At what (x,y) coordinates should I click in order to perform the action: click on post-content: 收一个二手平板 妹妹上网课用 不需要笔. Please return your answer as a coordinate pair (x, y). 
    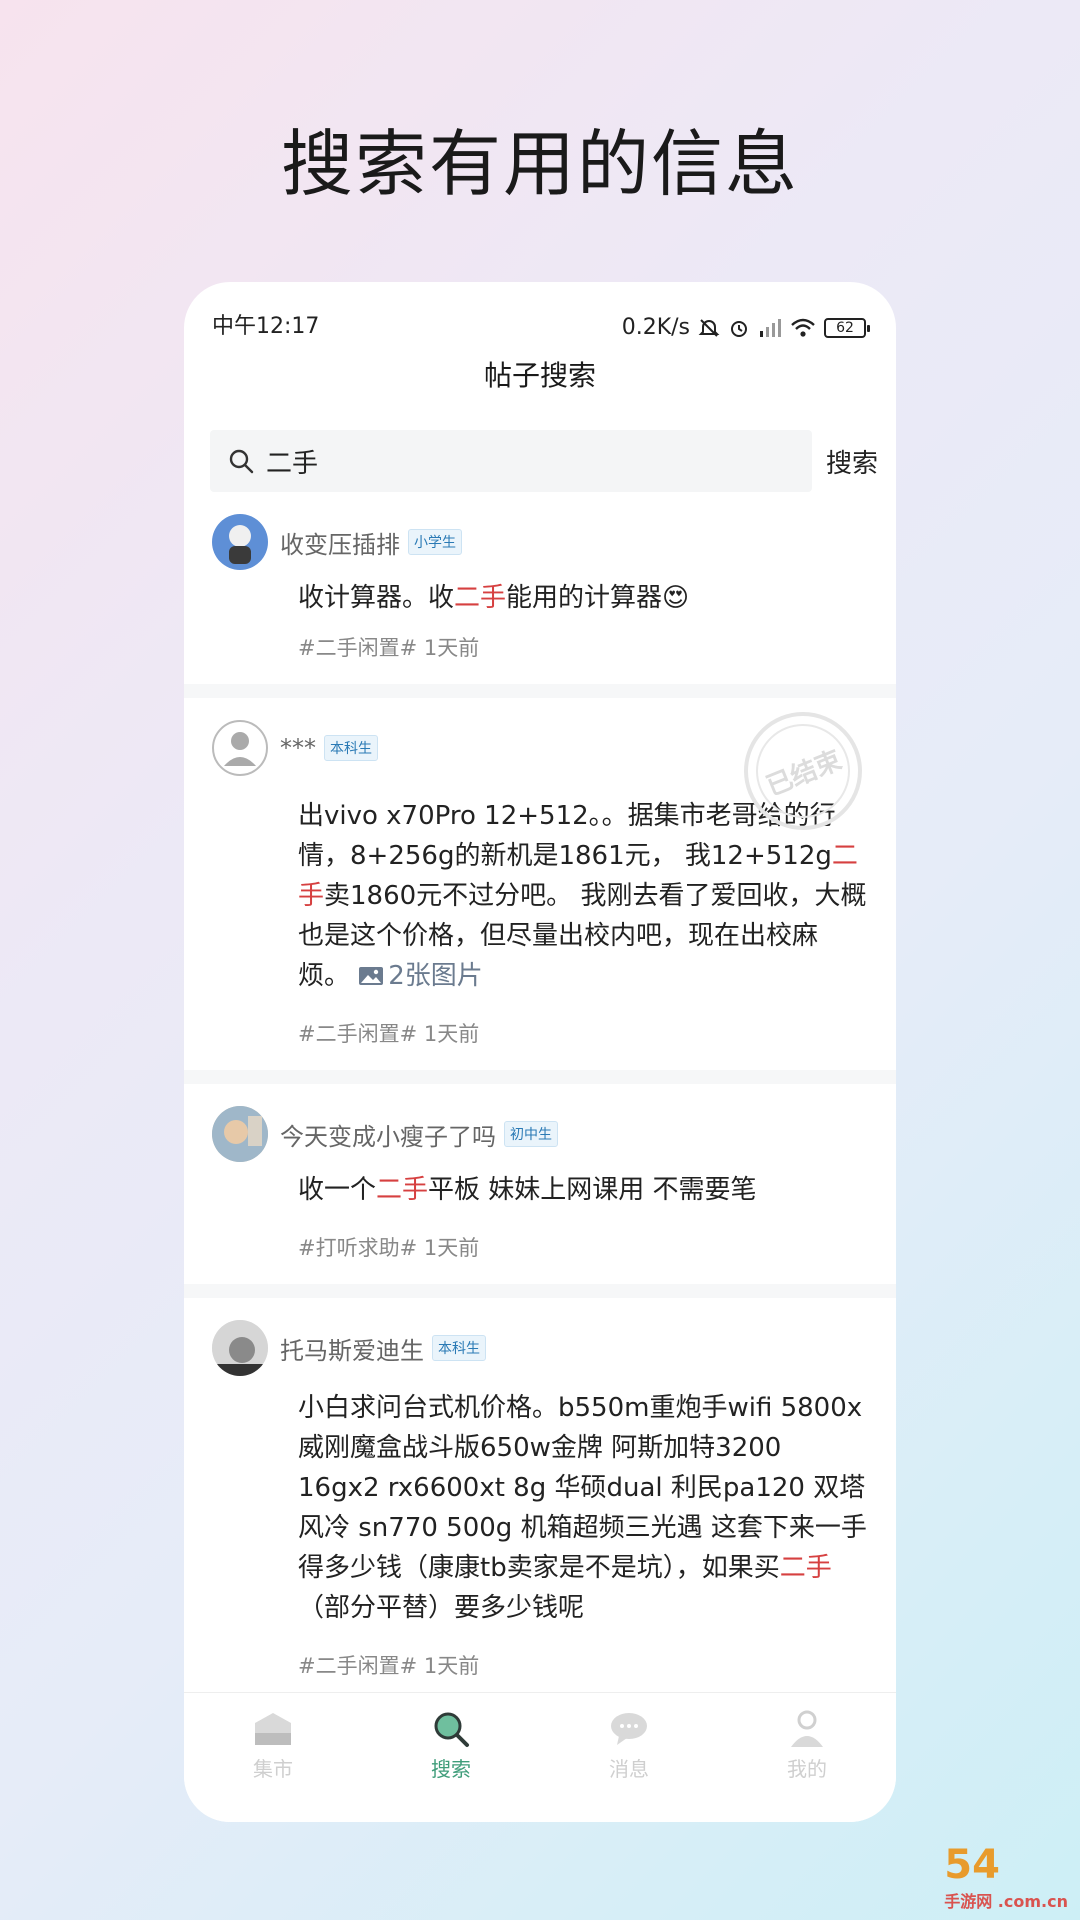
    Looking at the image, I should click on (583, 1190).